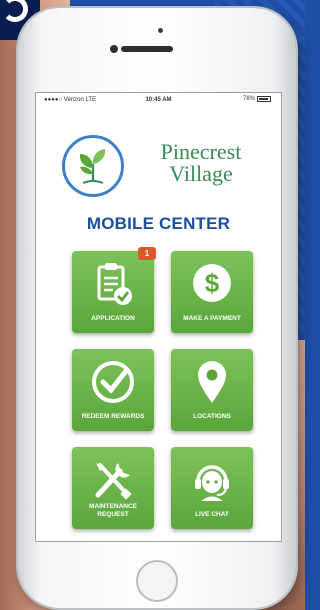  Describe the element at coordinates (160, 30) in the screenshot. I see `top-camera-icon` at that location.